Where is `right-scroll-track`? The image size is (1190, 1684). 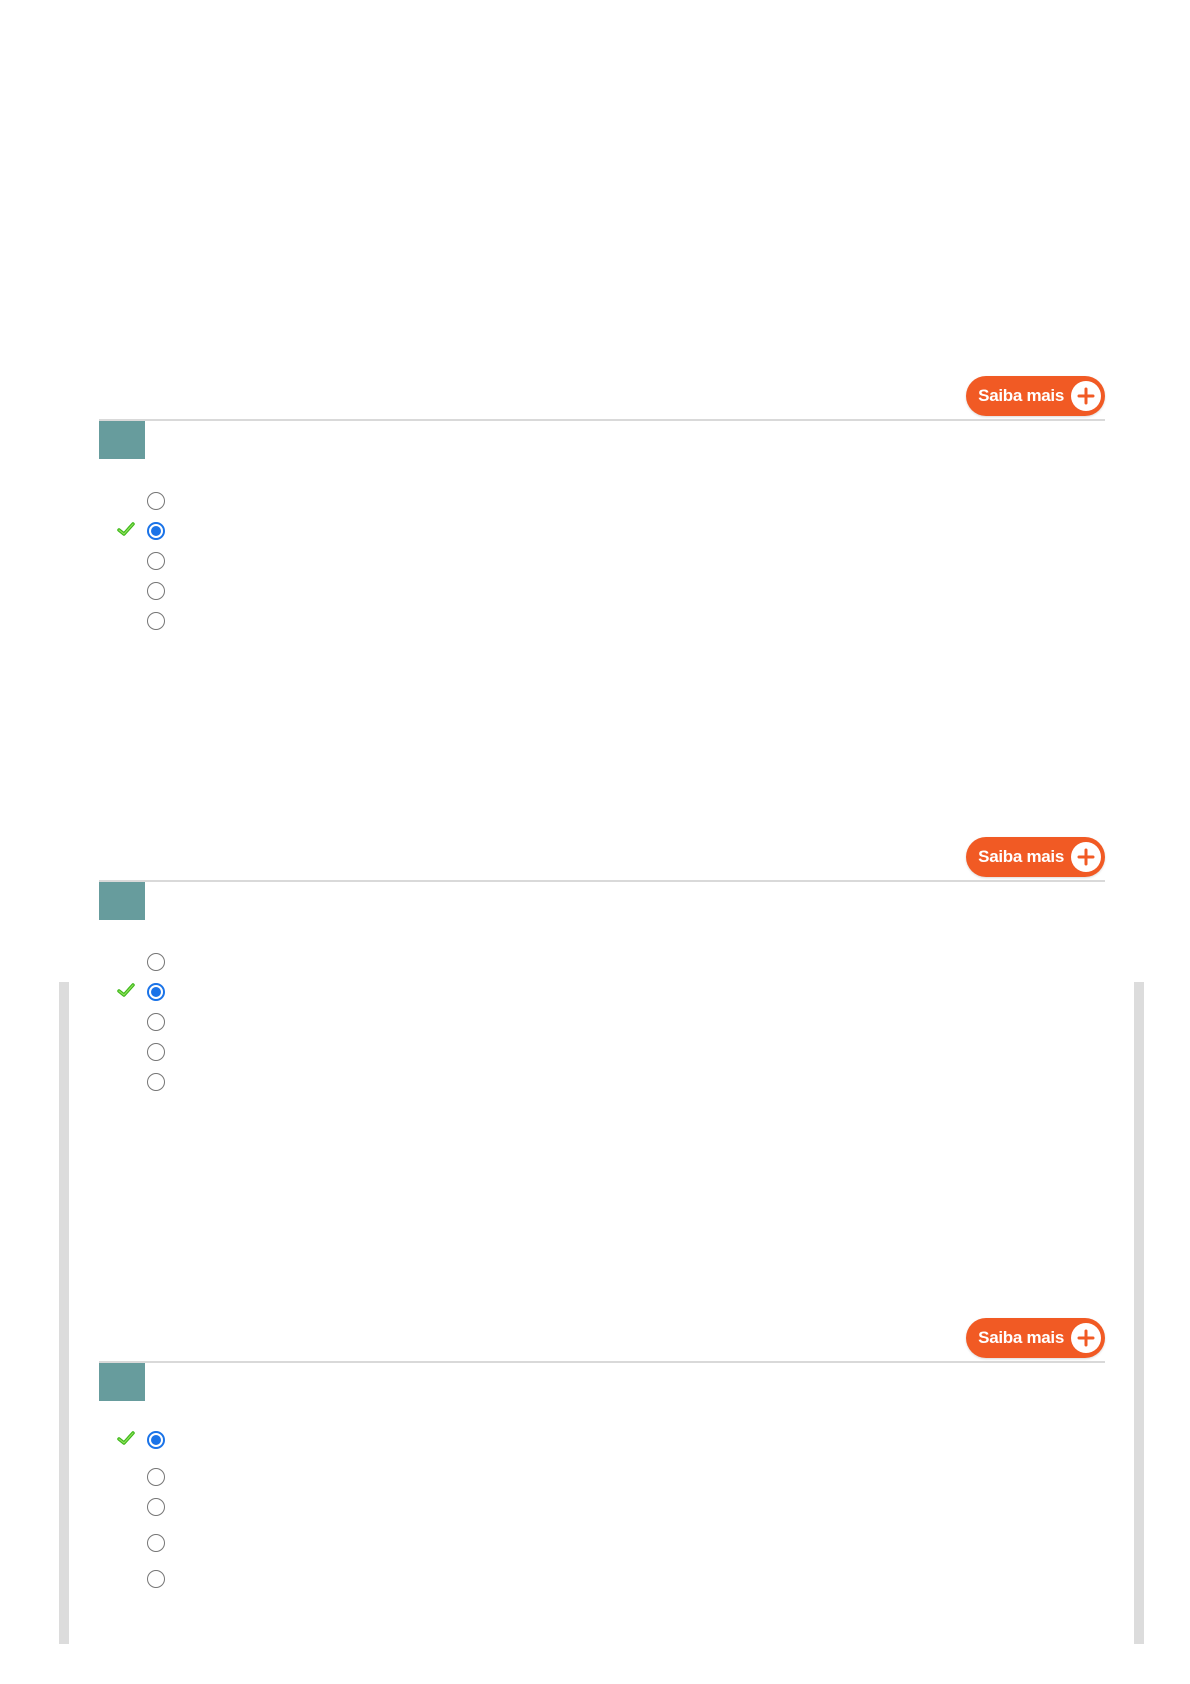 right-scroll-track is located at coordinates (1139, 1313).